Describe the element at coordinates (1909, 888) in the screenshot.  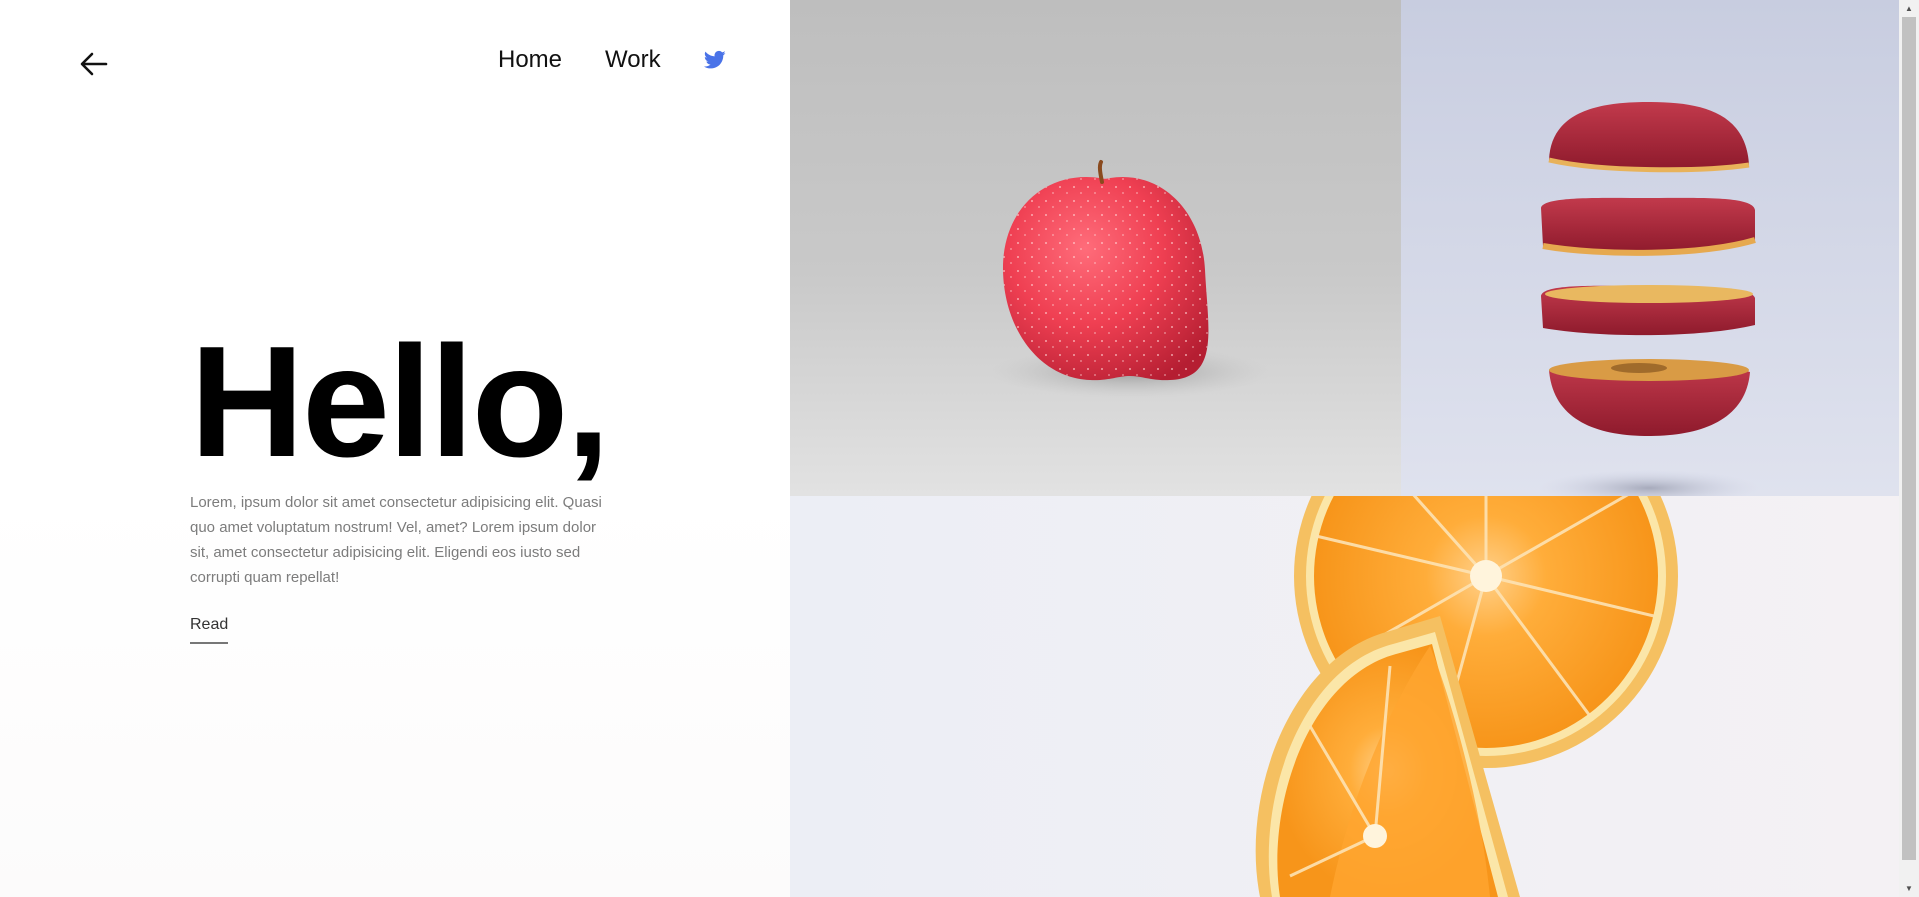
I see `scroll-down-arrow-icon: ▼` at that location.